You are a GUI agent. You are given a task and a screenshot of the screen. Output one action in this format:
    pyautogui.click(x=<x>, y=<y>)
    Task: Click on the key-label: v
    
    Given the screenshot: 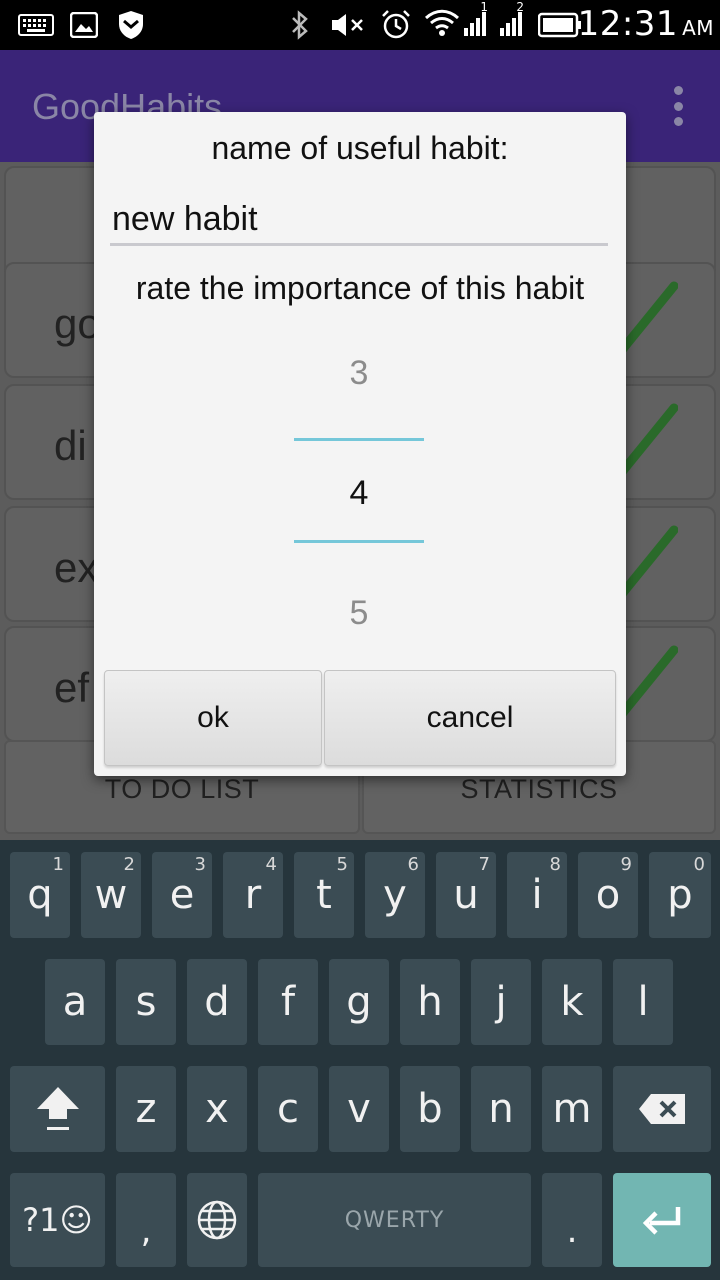 What is the action you would take?
    pyautogui.click(x=359, y=1109)
    